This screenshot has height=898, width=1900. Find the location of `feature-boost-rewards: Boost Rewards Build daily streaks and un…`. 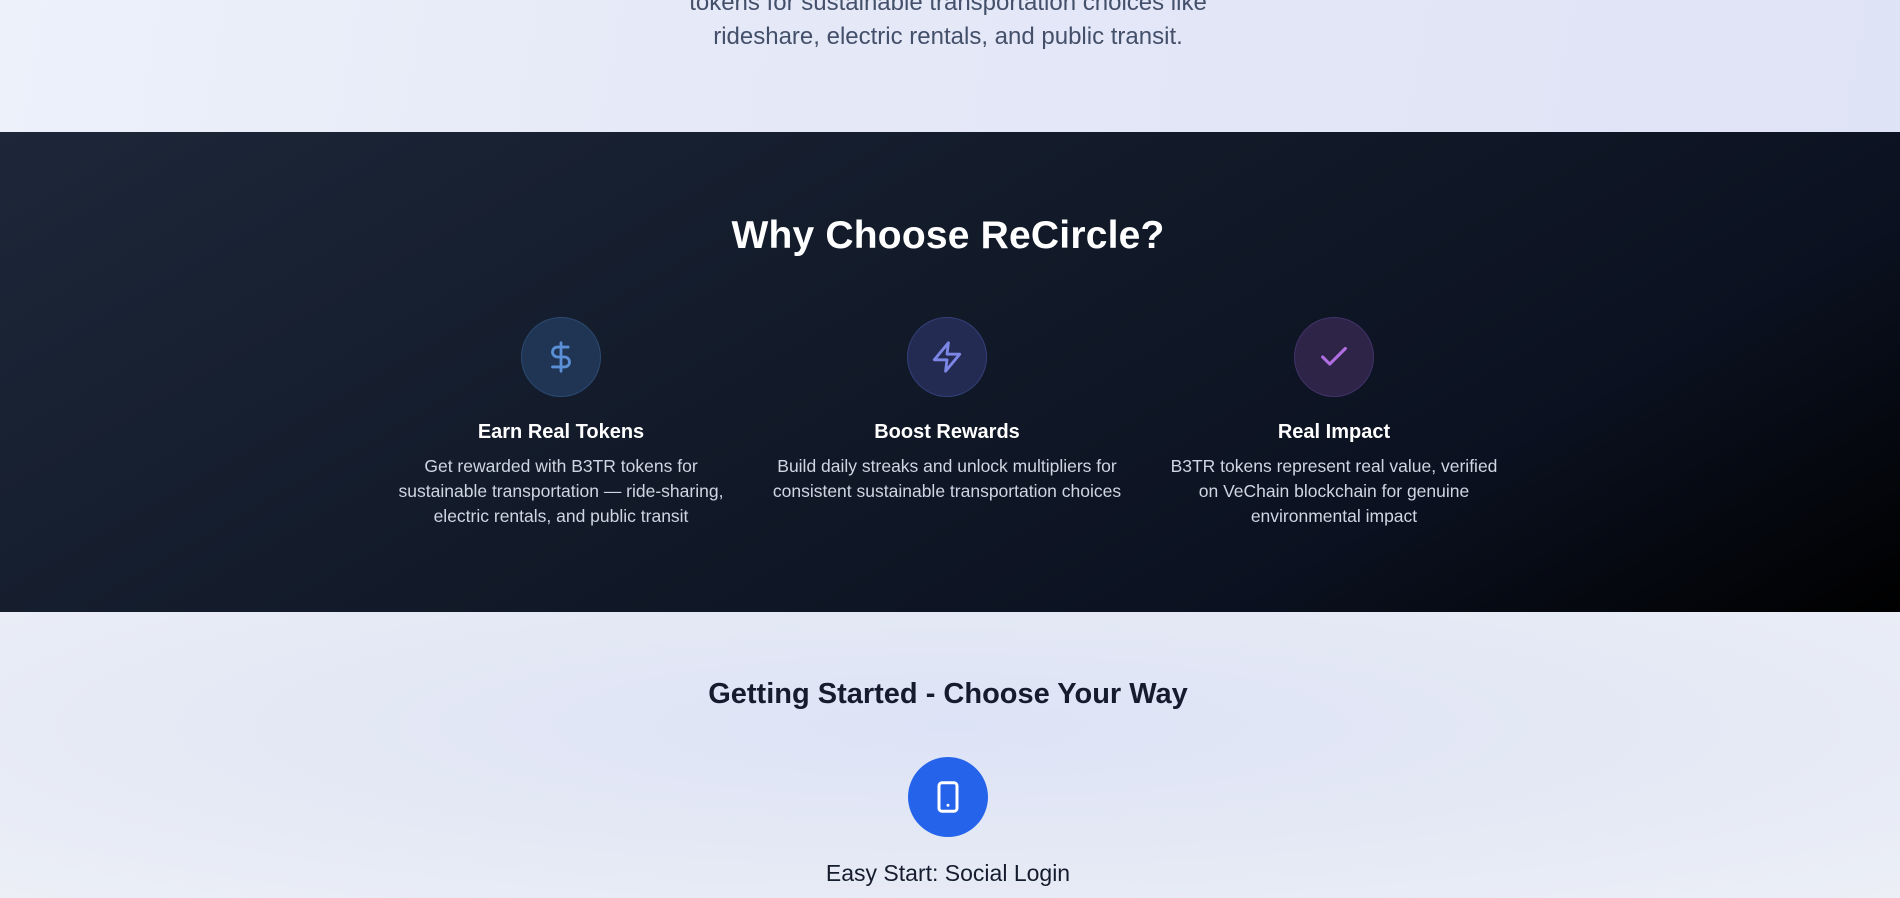

feature-boost-rewards: Boost Rewards Build daily streaks and un… is located at coordinates (947, 410).